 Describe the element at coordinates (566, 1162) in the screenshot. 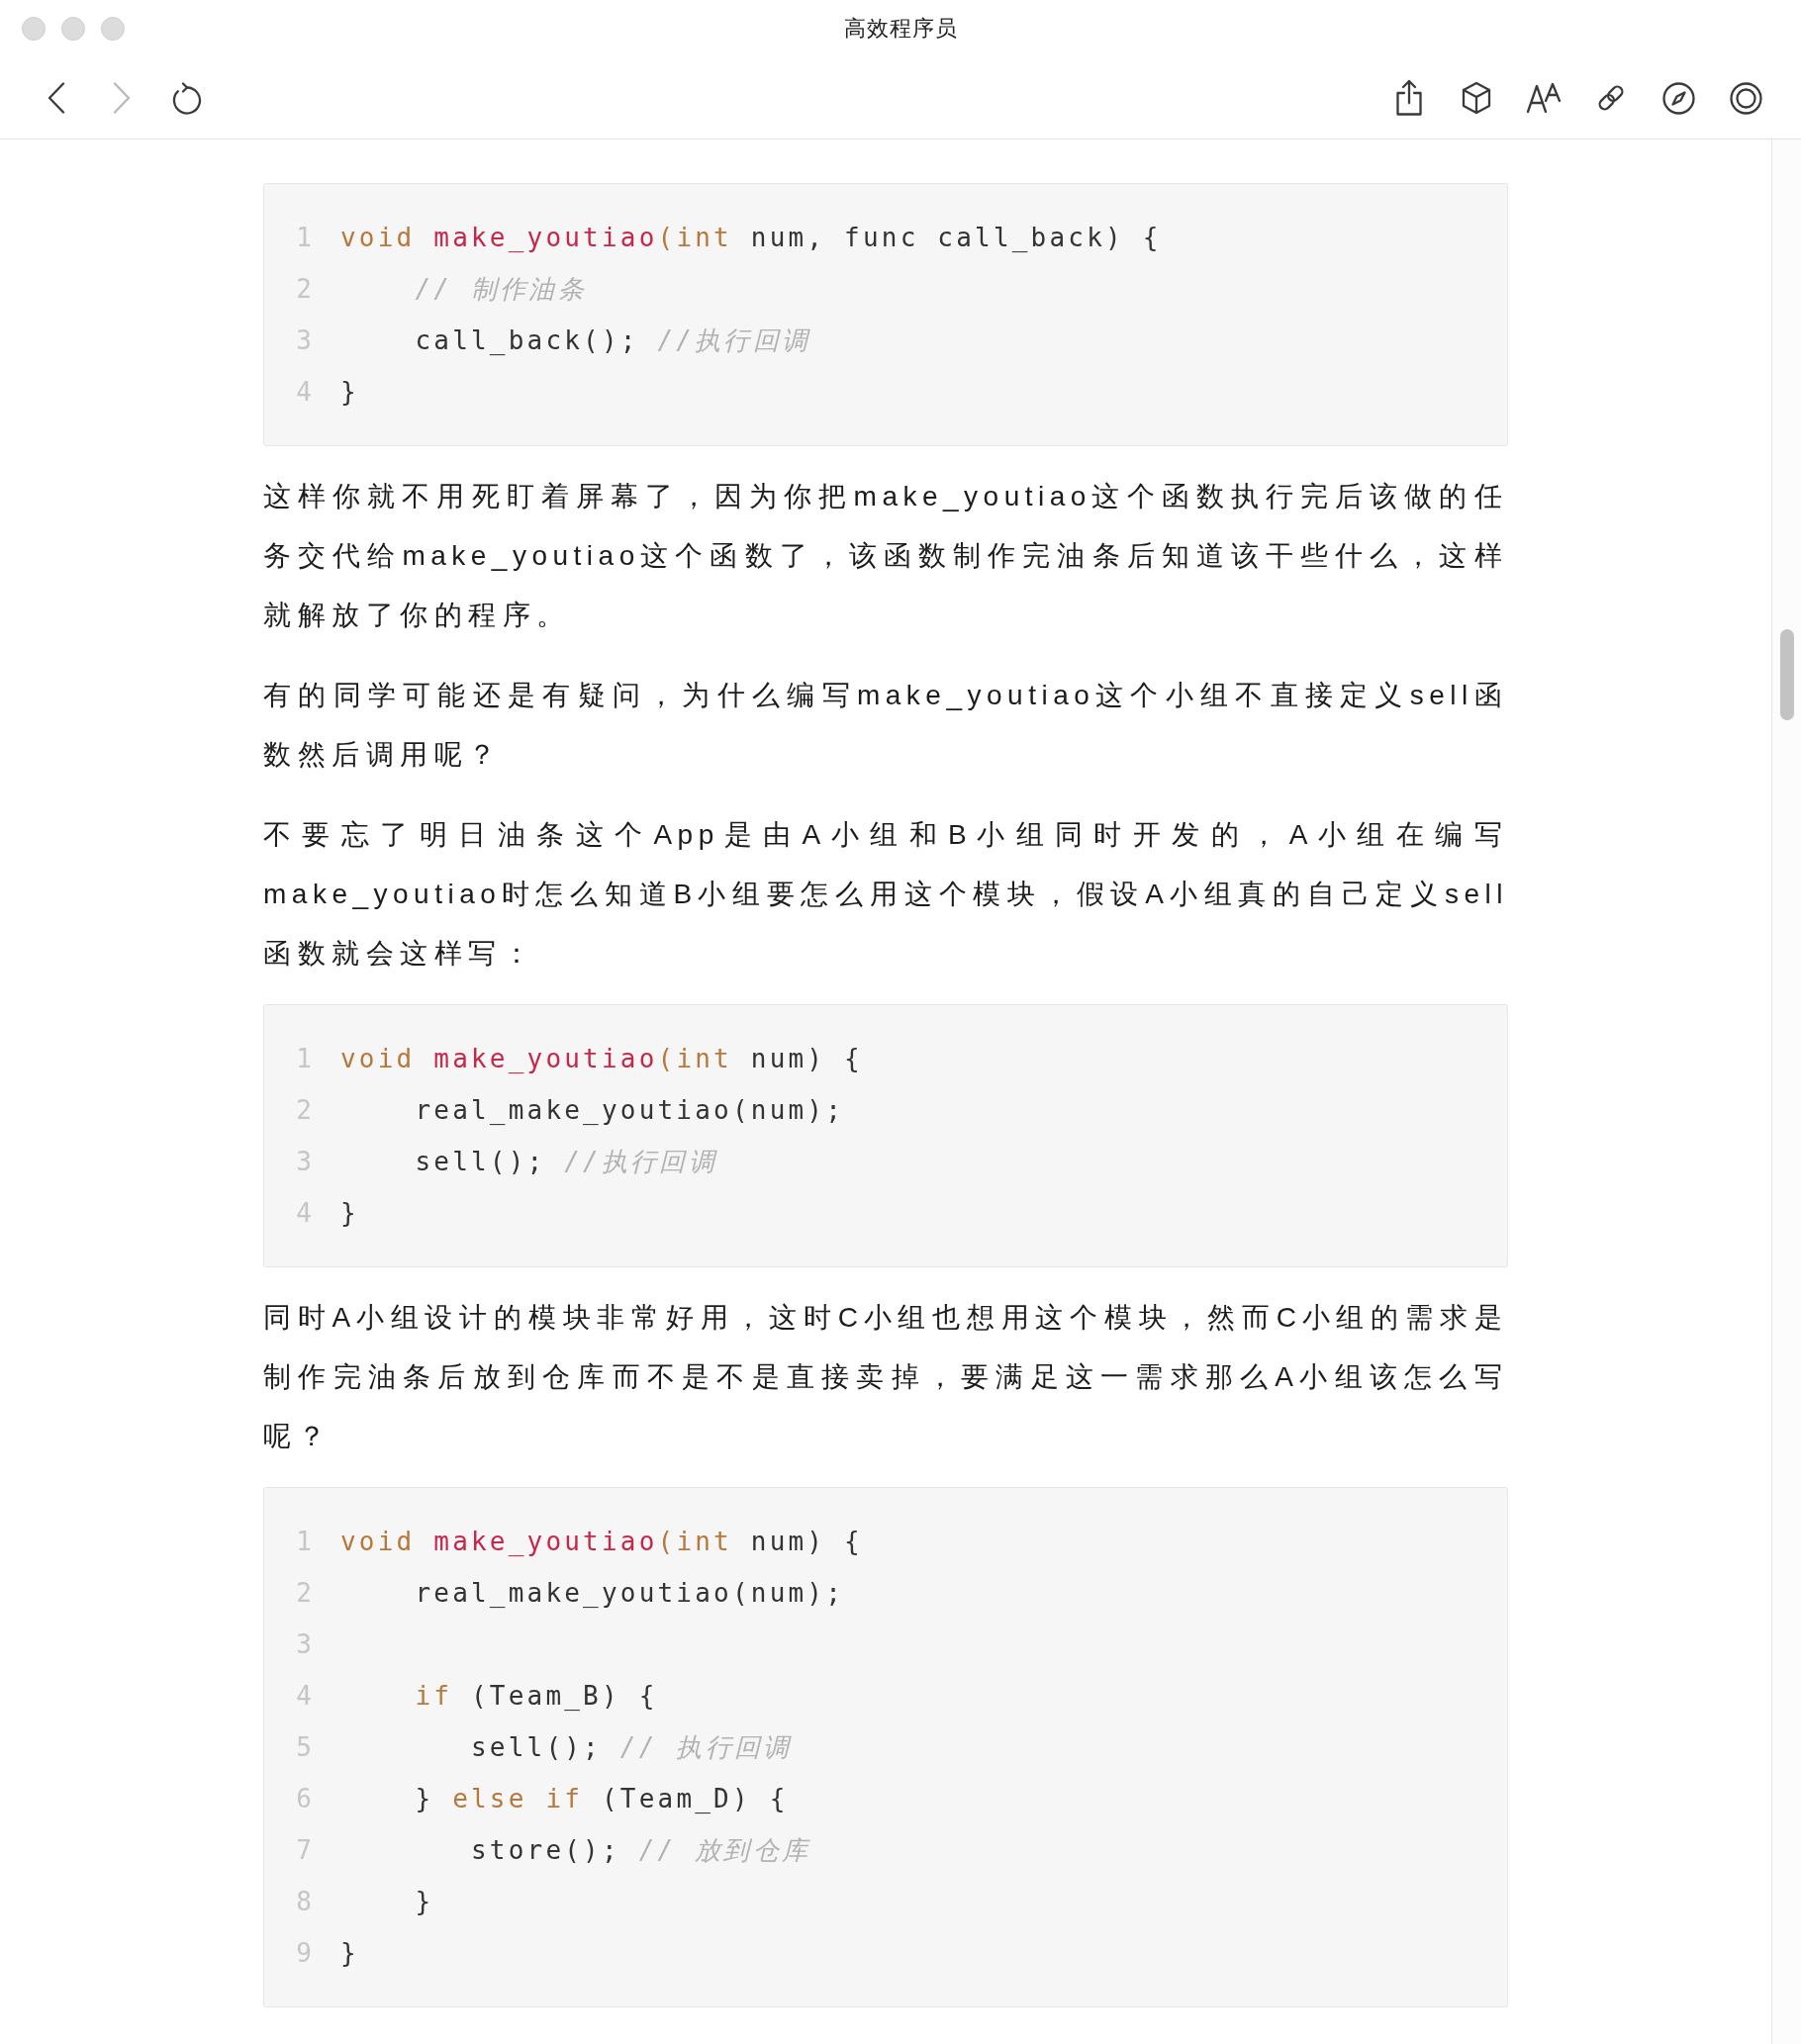

I see `code-line: sell(); //执行回调` at that location.